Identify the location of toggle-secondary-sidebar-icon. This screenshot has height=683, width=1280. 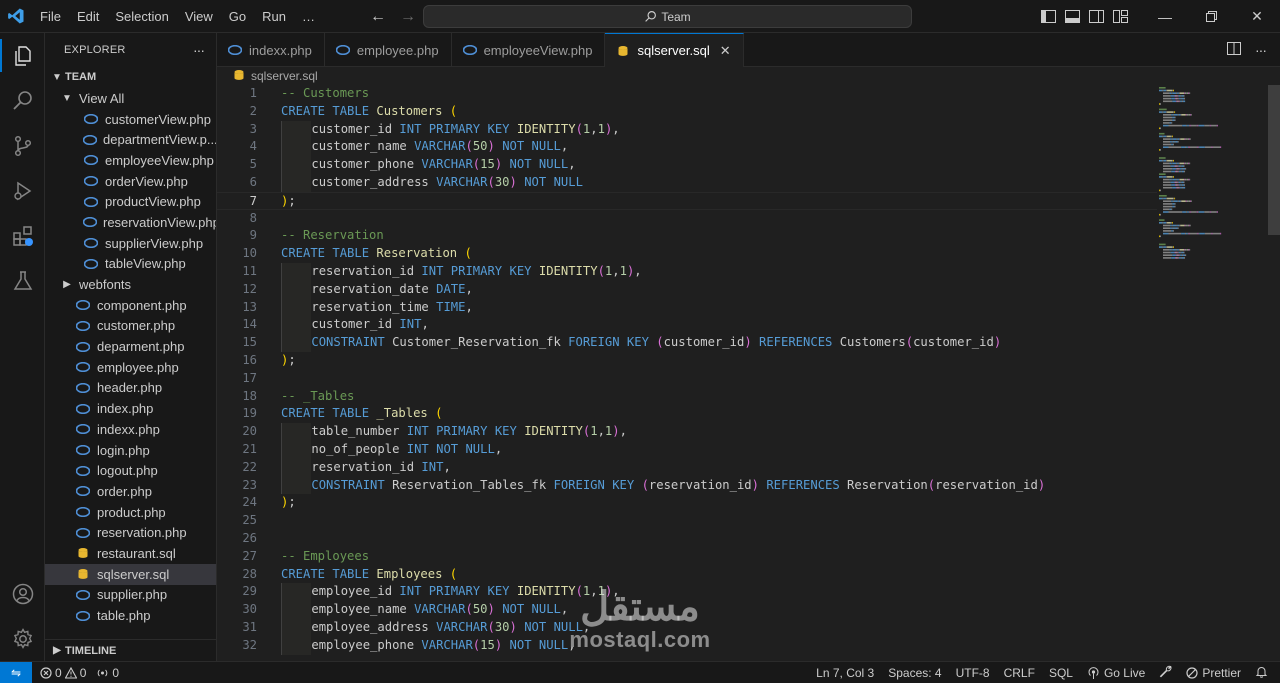
(1096, 16).